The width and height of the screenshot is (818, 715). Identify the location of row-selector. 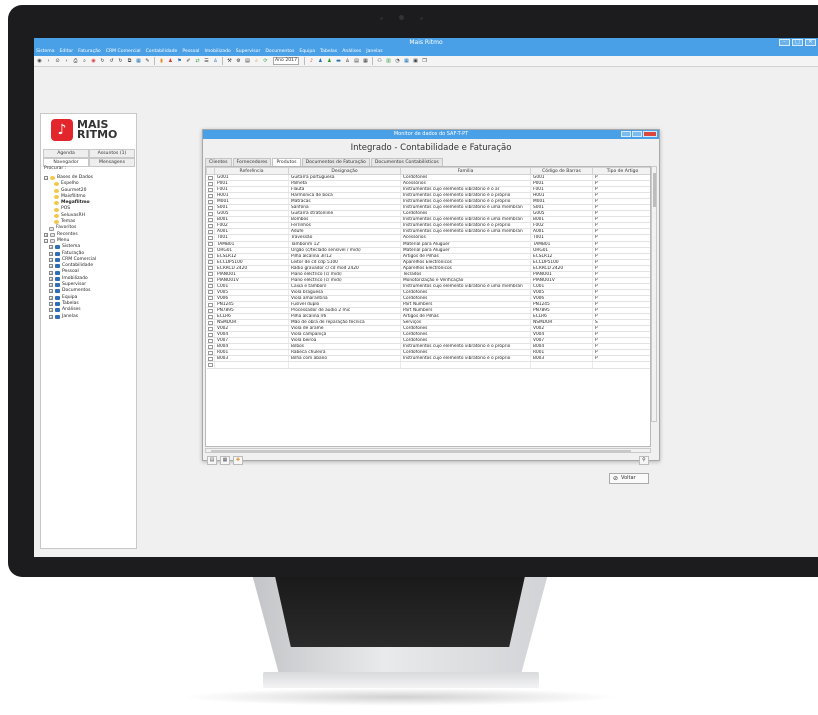
(210, 365).